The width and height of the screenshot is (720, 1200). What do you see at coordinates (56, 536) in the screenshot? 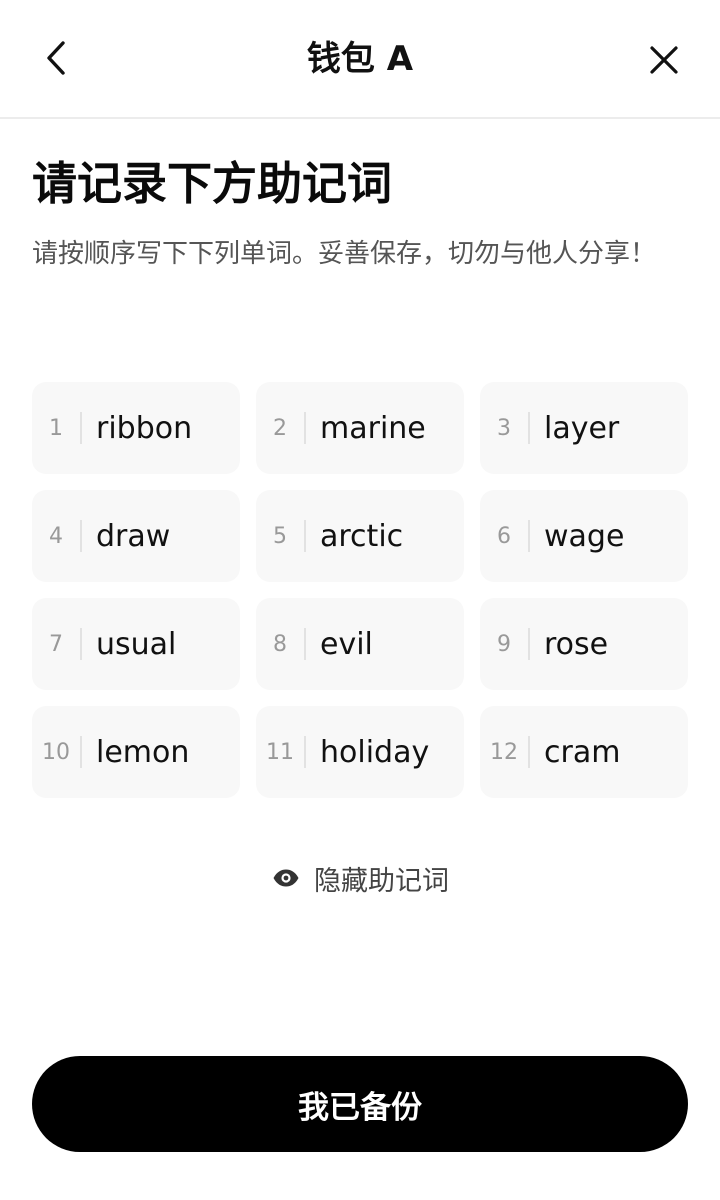
I see `mnemonic-word-index: 4` at bounding box center [56, 536].